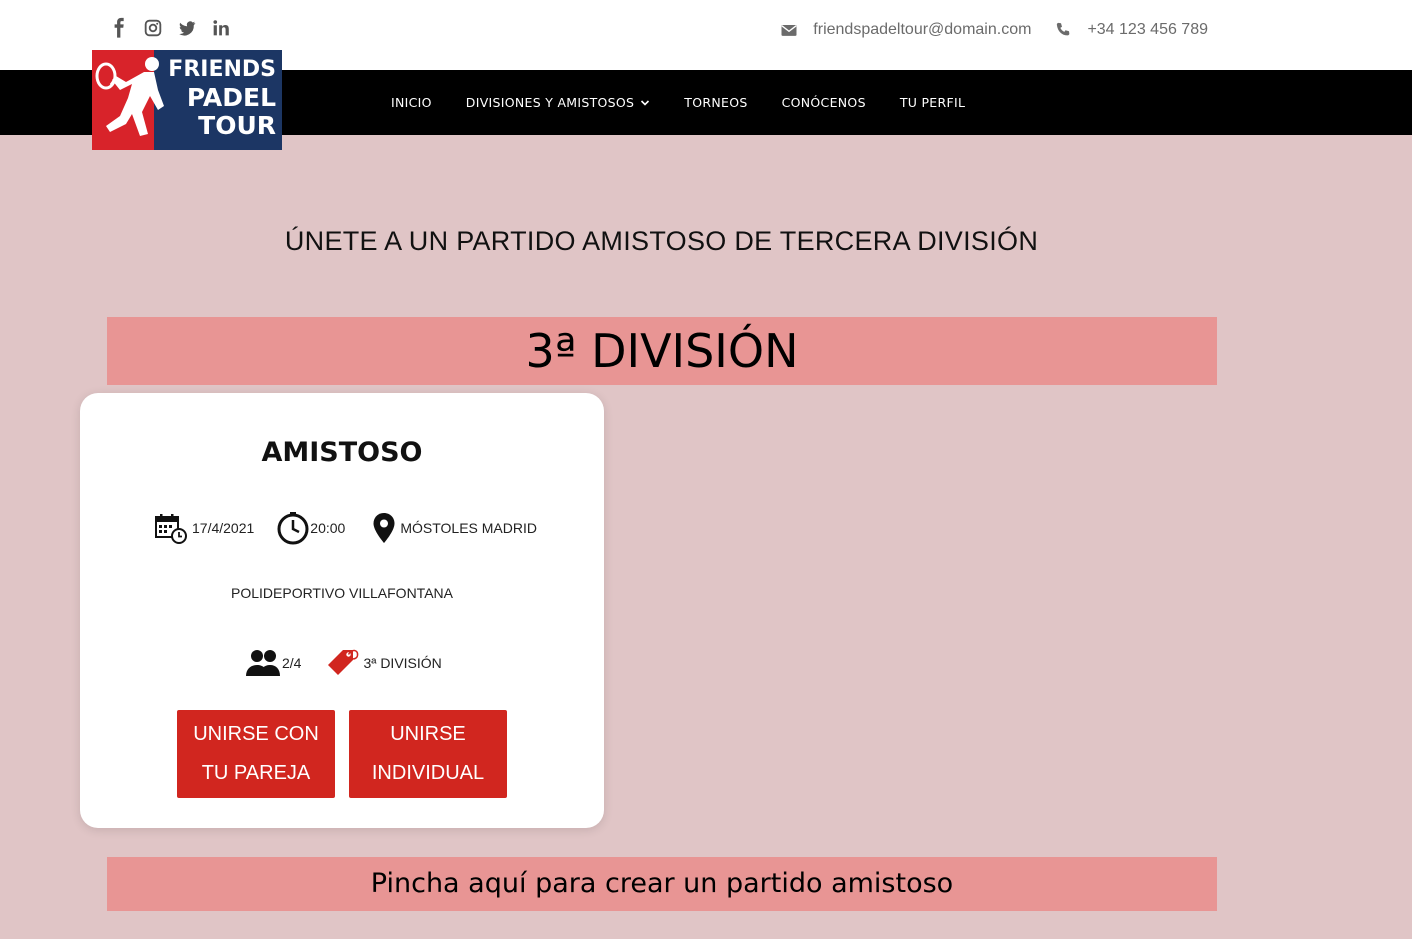  What do you see at coordinates (428, 773) in the screenshot?
I see `button-label-line-2: INDIVIDUAL` at bounding box center [428, 773].